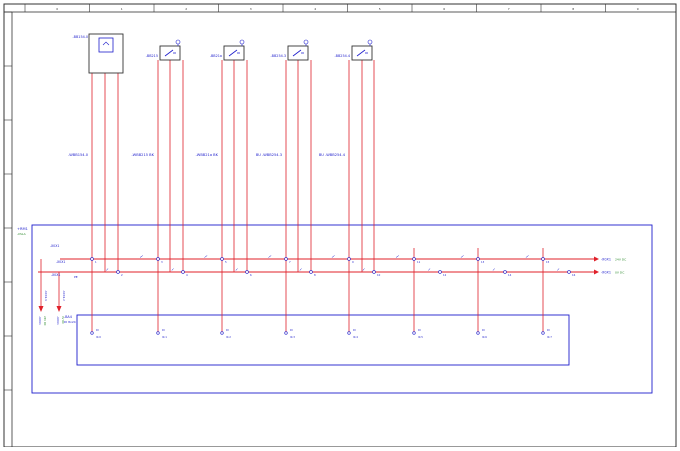 This screenshot has width=680, height=451. I want to click on card-channel-io: I0.6, so click(484, 337).